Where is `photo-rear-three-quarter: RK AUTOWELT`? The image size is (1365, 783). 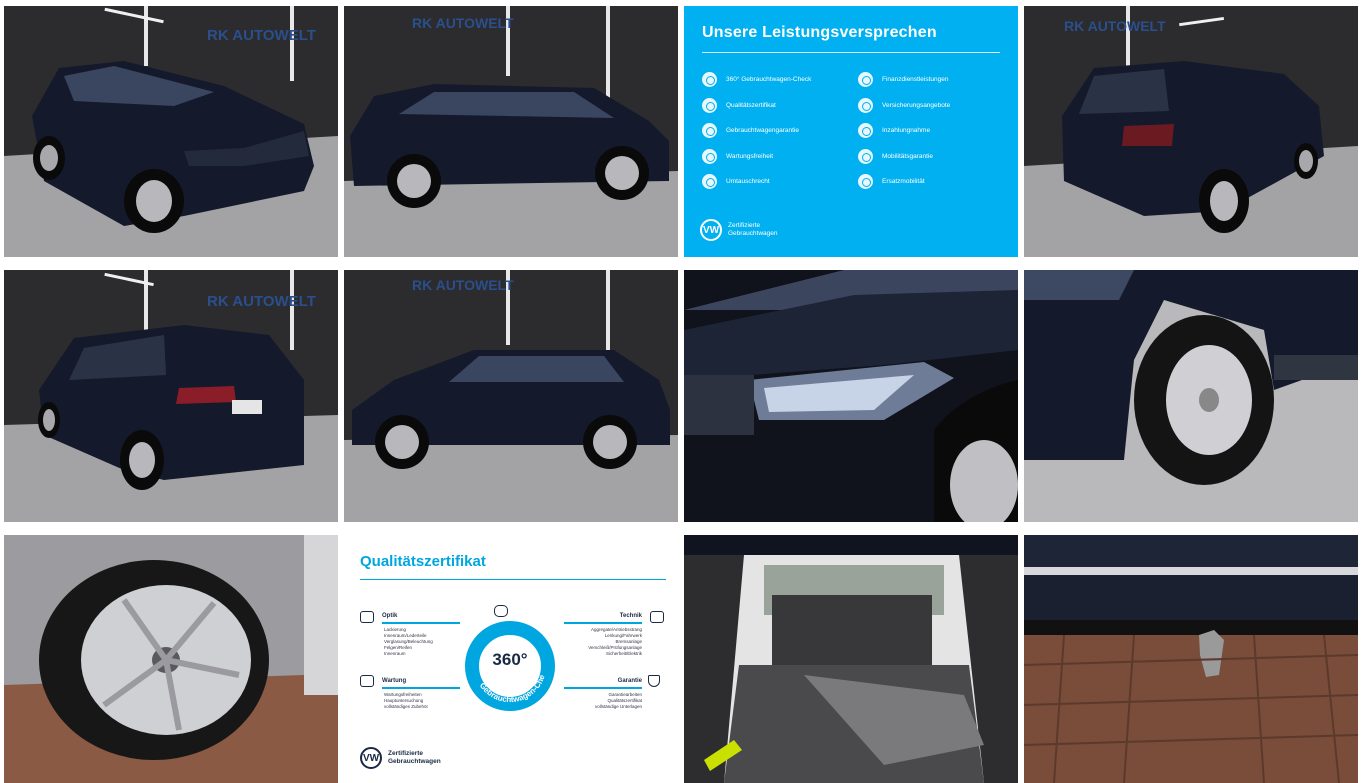 photo-rear-three-quarter: RK AUTOWELT is located at coordinates (1191, 131).